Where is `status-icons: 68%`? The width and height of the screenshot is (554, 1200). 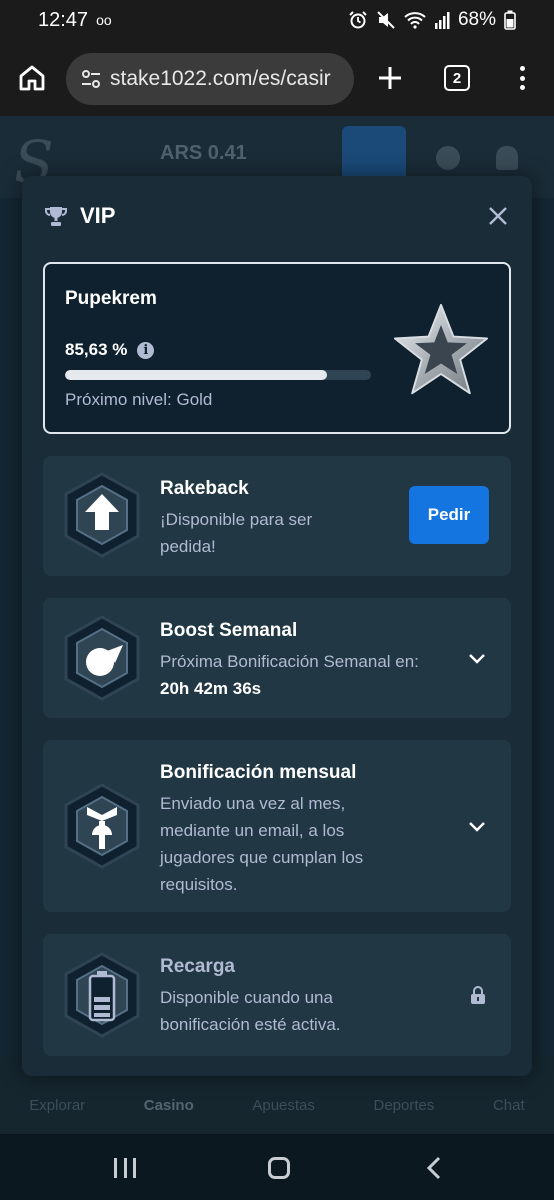 status-icons: 68% is located at coordinates (432, 20).